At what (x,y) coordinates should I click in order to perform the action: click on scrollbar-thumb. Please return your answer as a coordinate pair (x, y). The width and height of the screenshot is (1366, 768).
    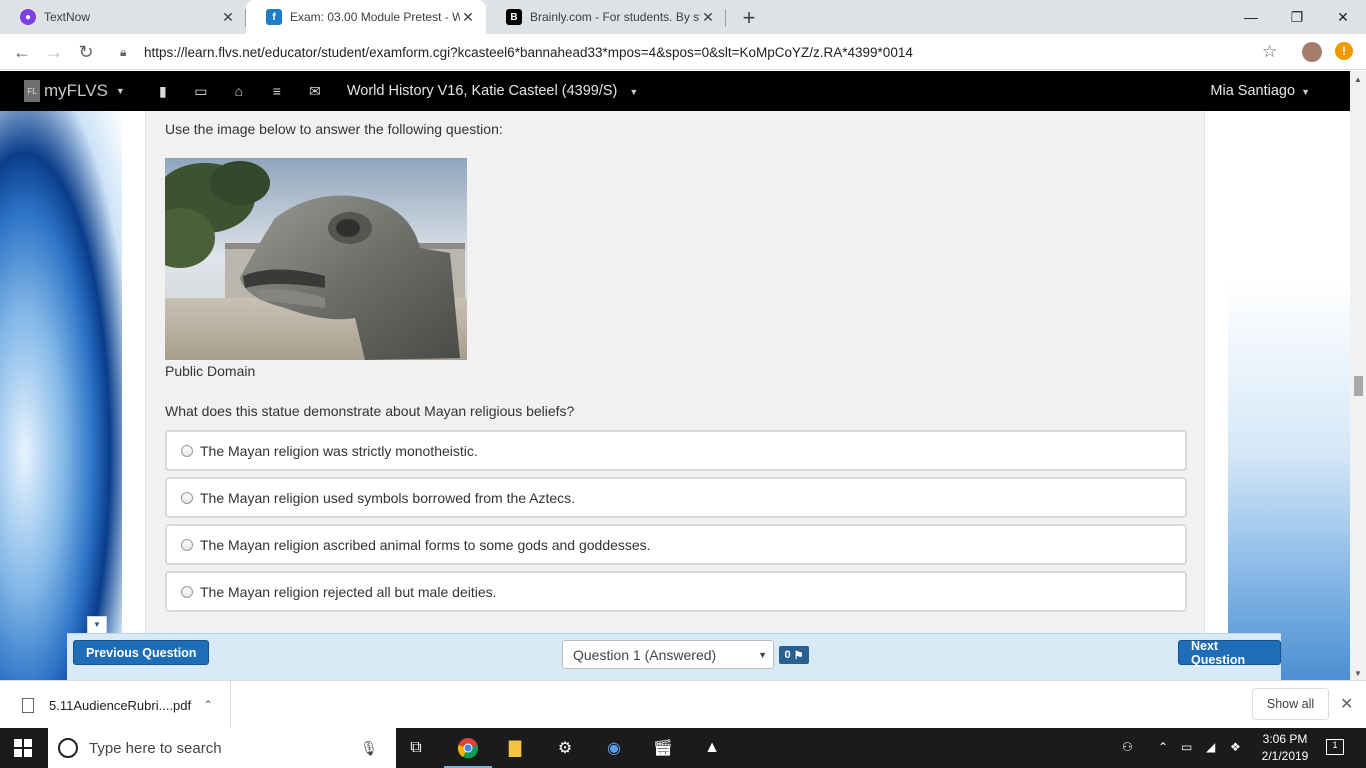
    Looking at the image, I should click on (1358, 386).